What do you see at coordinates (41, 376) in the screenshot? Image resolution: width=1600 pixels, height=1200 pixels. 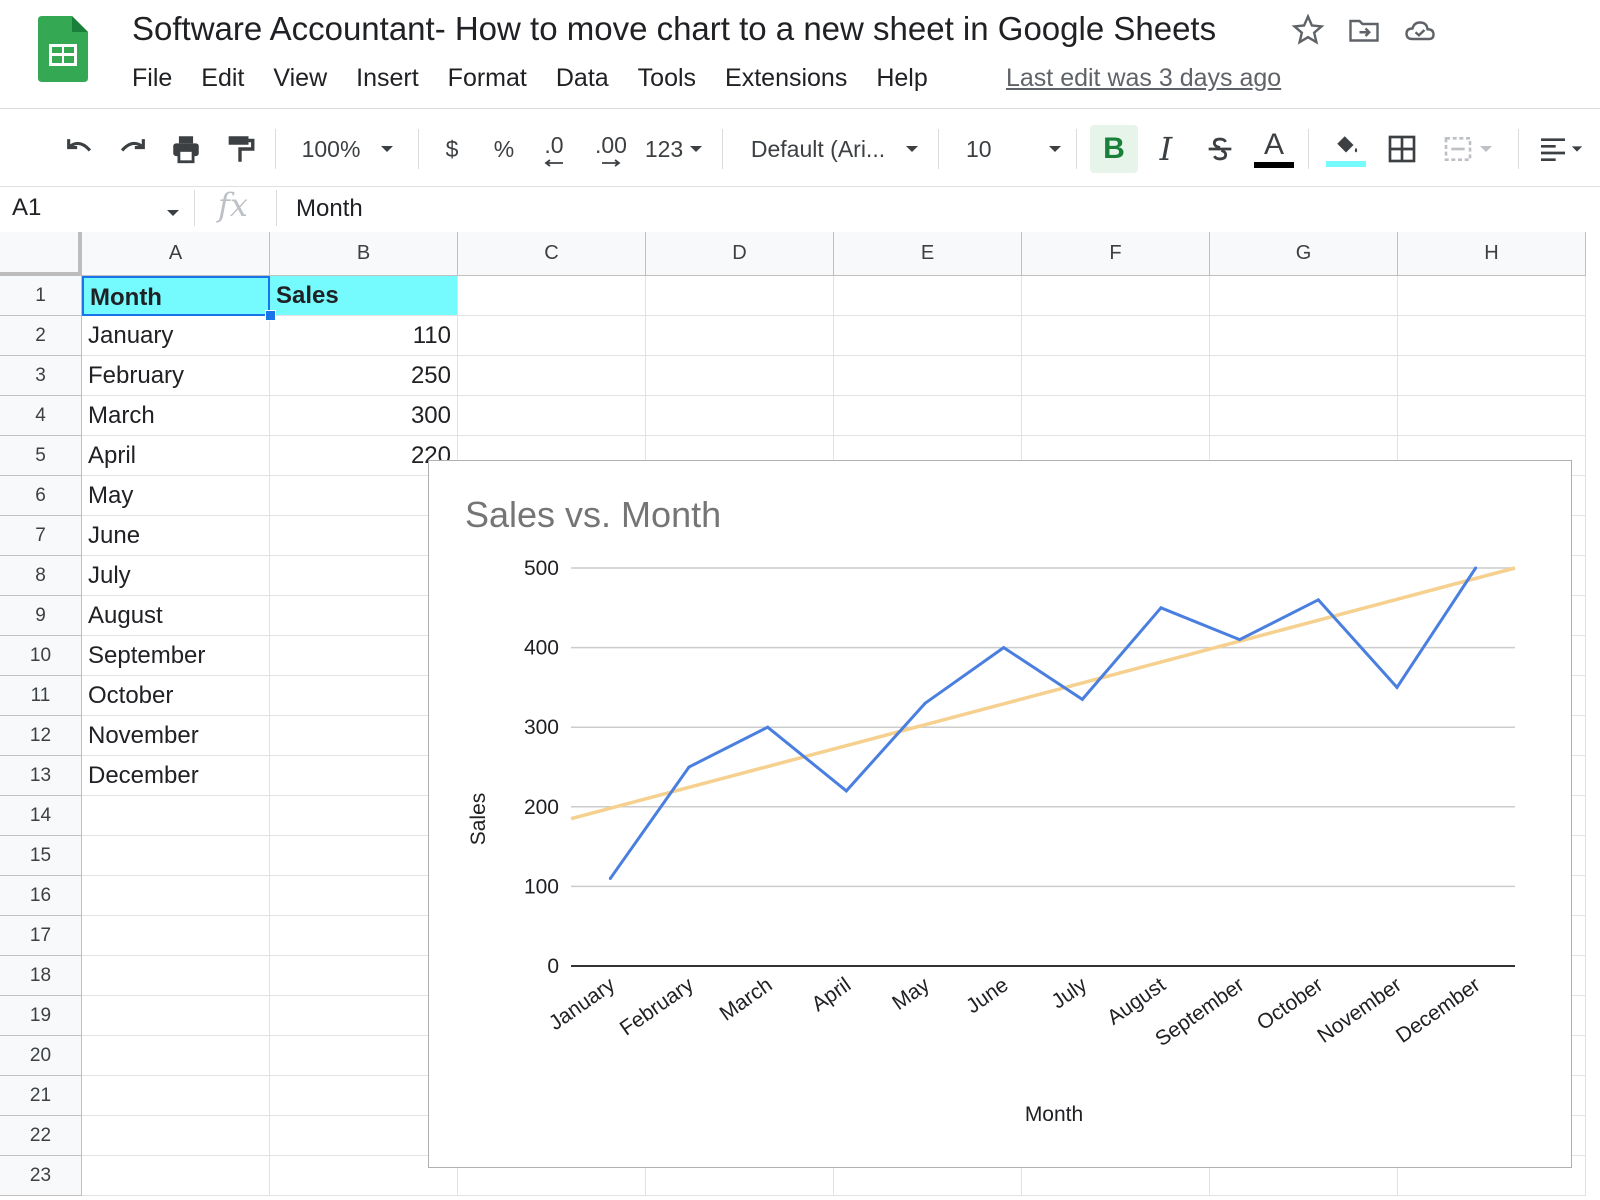 I see `row-header-3: 3` at bounding box center [41, 376].